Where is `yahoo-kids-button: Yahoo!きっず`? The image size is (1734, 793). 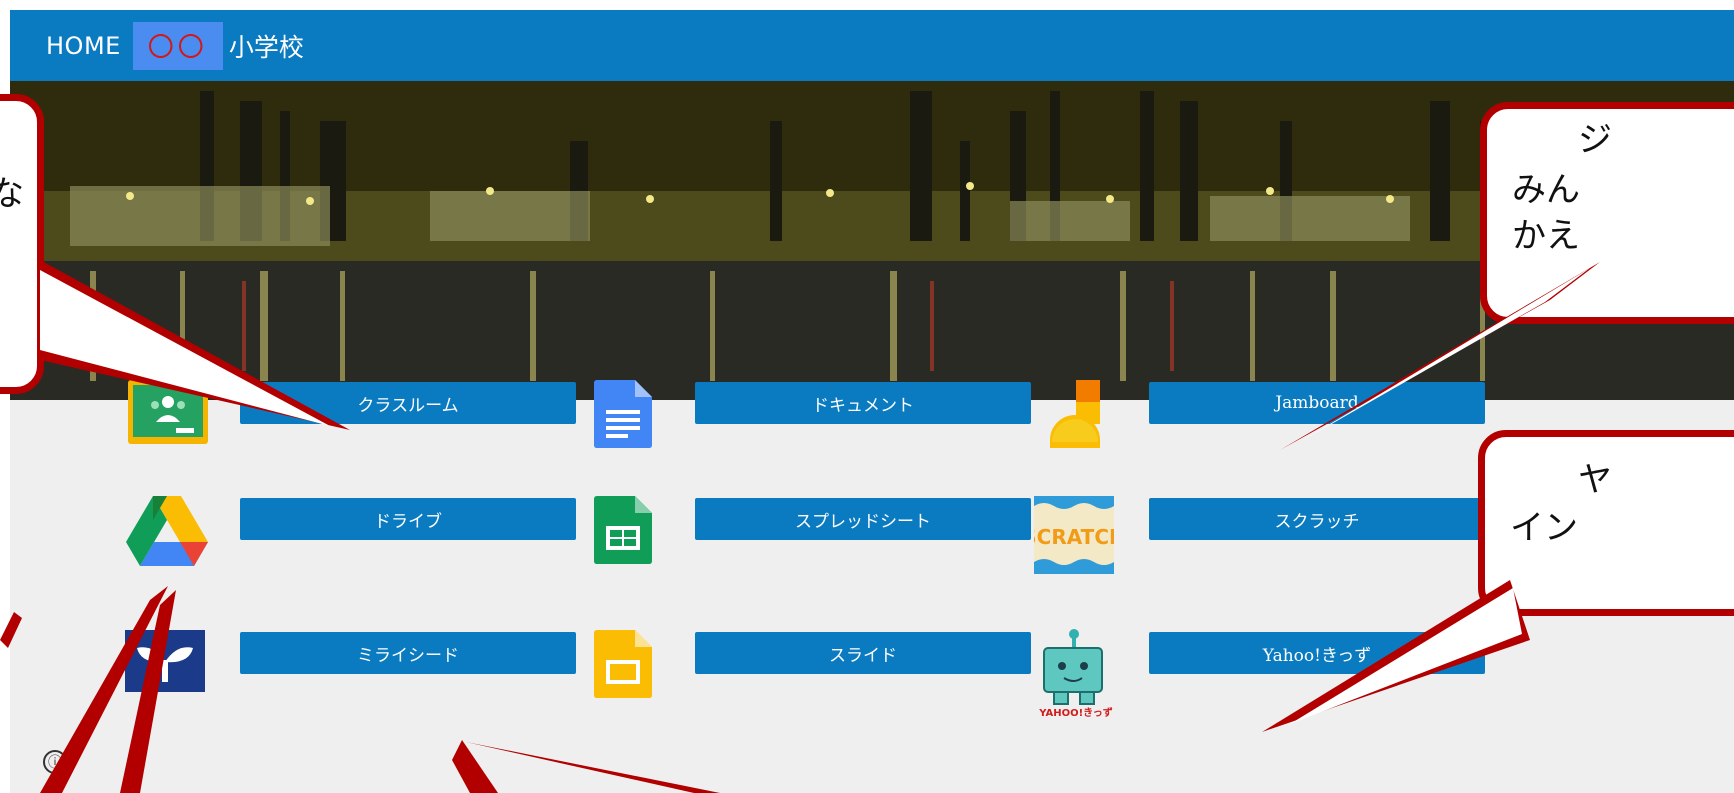 yahoo-kids-button: Yahoo!きっず is located at coordinates (1317, 653).